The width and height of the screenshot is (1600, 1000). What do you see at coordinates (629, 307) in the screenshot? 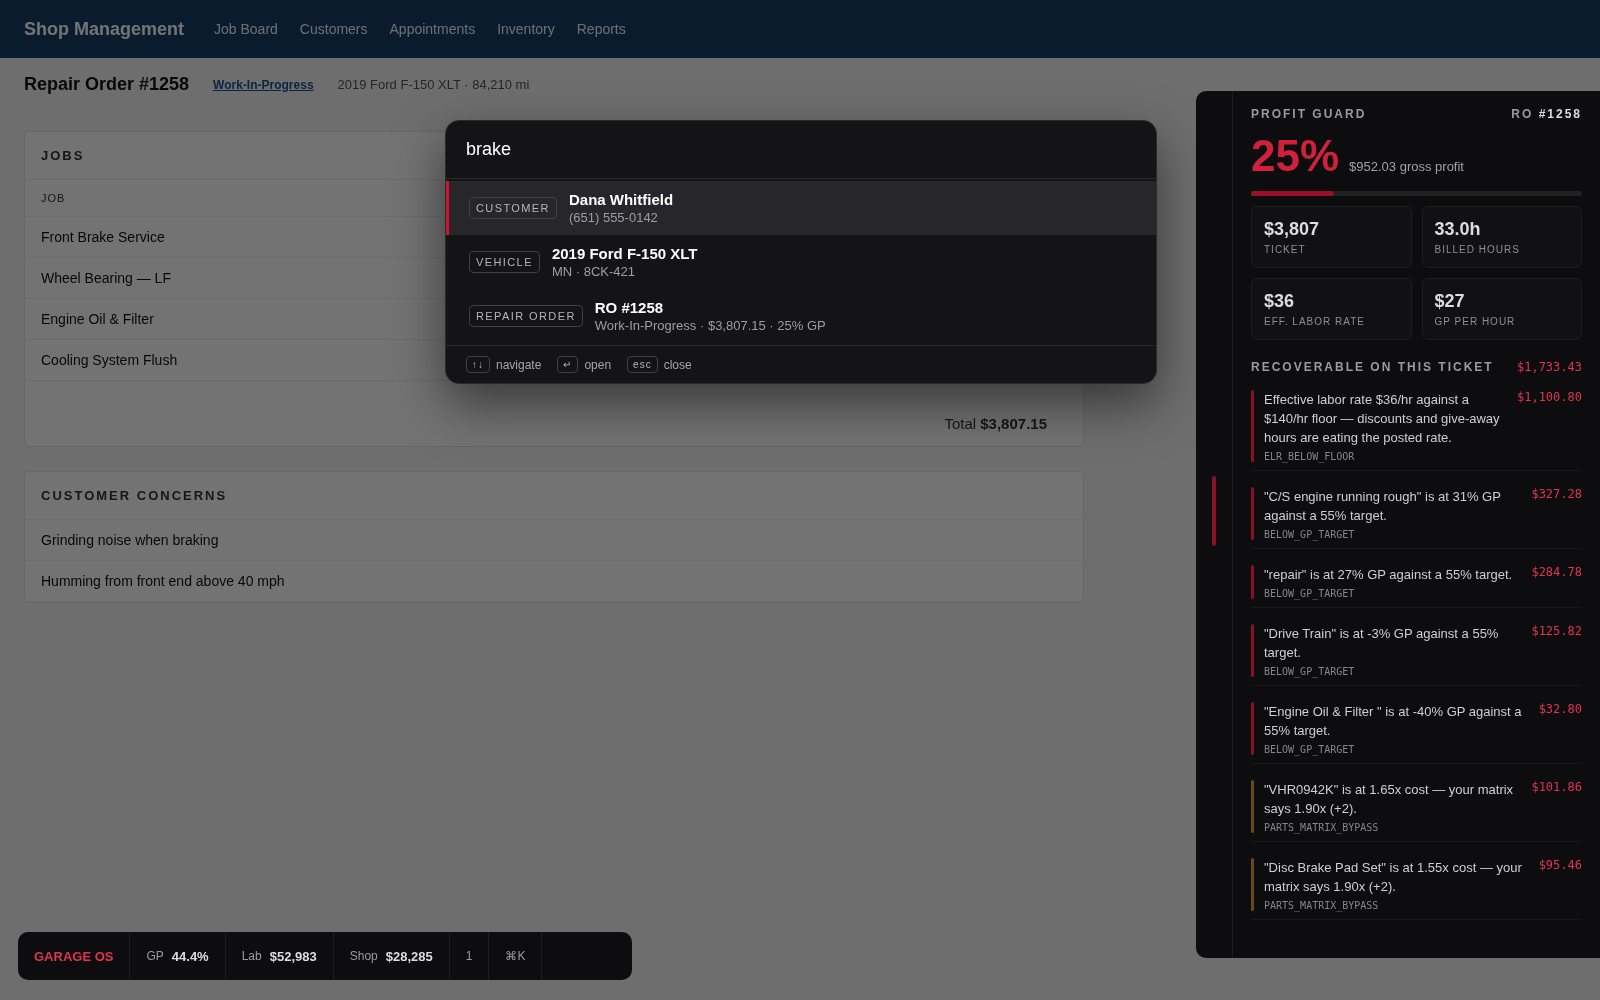
I see `result-title: RO #1258` at bounding box center [629, 307].